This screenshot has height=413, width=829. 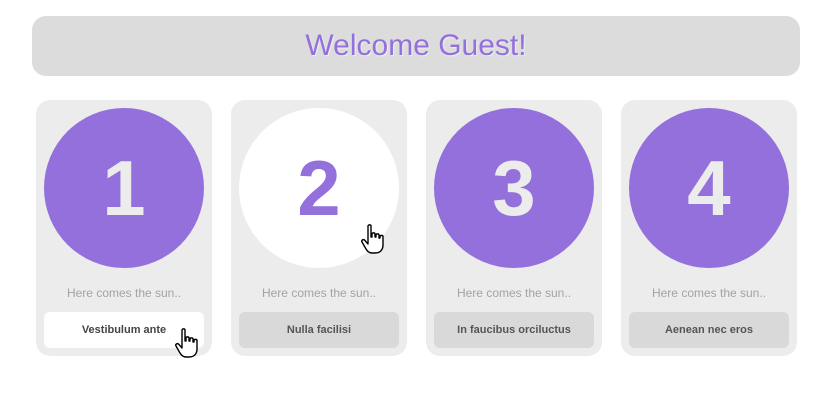 What do you see at coordinates (514, 330) in the screenshot?
I see `card-3-button: In faucibus orciluctus` at bounding box center [514, 330].